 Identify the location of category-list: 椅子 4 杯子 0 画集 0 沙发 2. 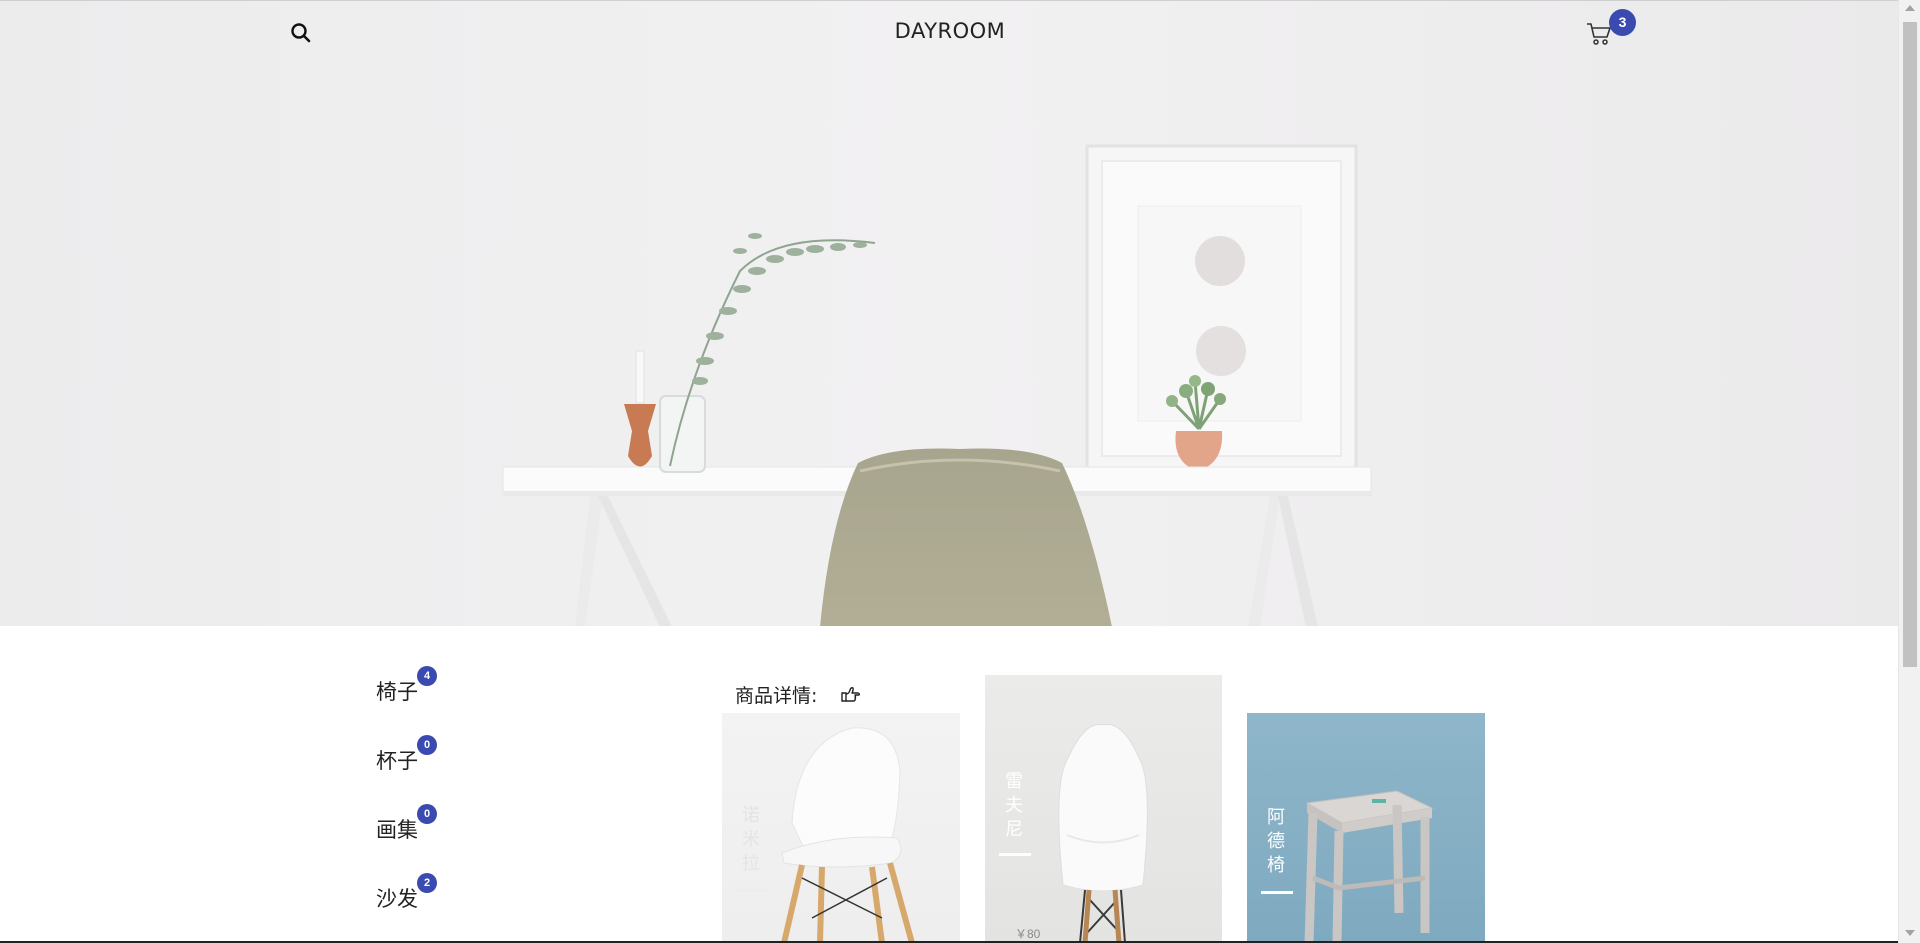
(476, 798).